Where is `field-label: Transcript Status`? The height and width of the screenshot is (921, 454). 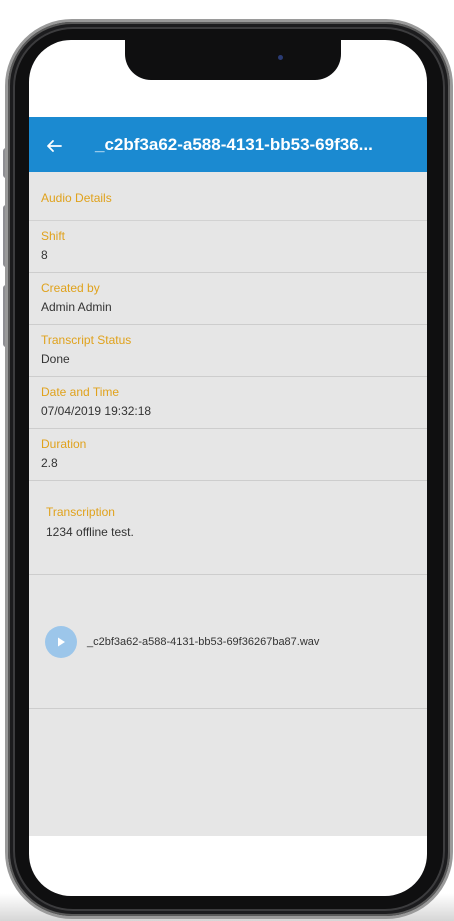
field-label: Transcript Status is located at coordinates (86, 340).